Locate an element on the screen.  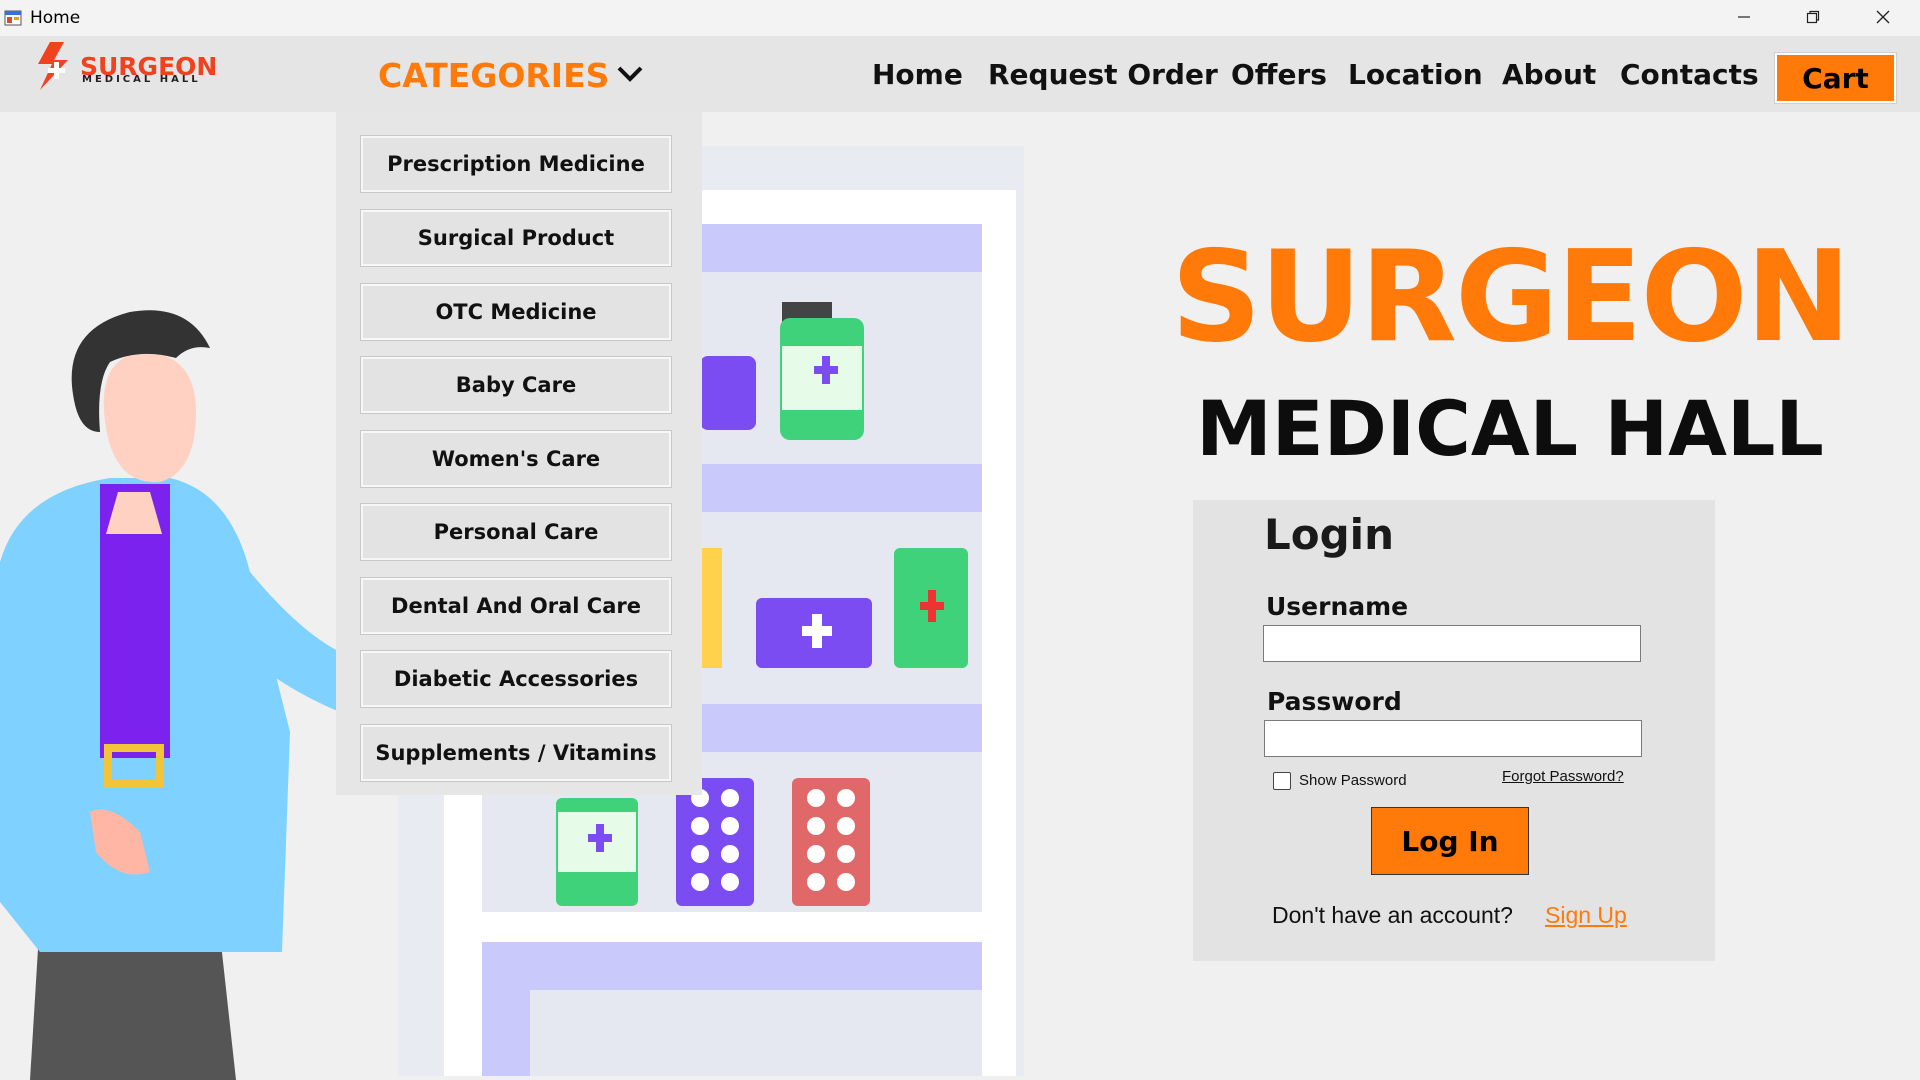
close-icon is located at coordinates (1883, 17).